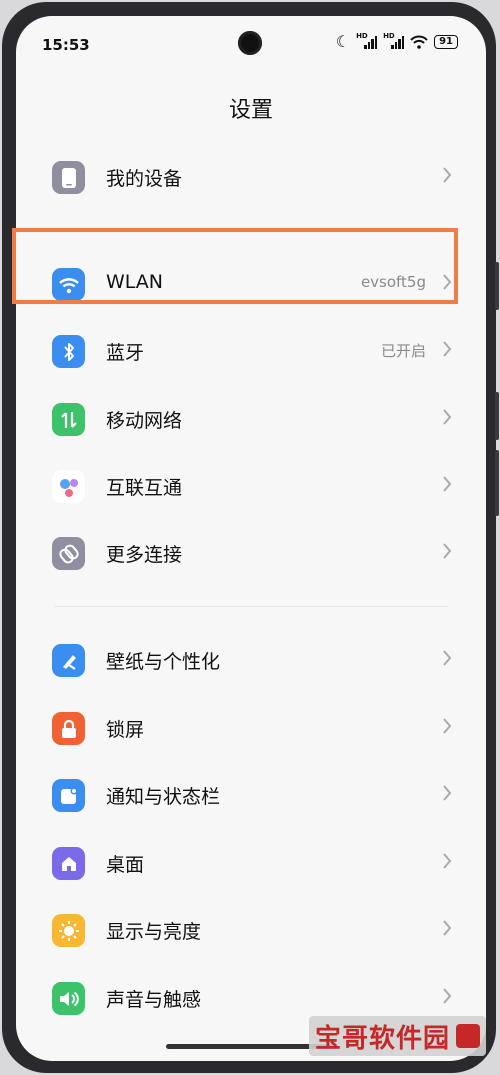  Describe the element at coordinates (251, 863) in the screenshot. I see `settings-item-desktop: 桌面` at that location.